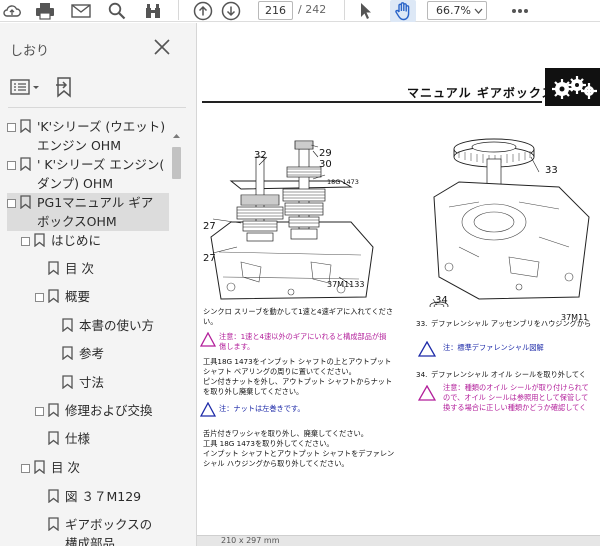  What do you see at coordinates (117, 11) in the screenshot?
I see `search-icon` at bounding box center [117, 11].